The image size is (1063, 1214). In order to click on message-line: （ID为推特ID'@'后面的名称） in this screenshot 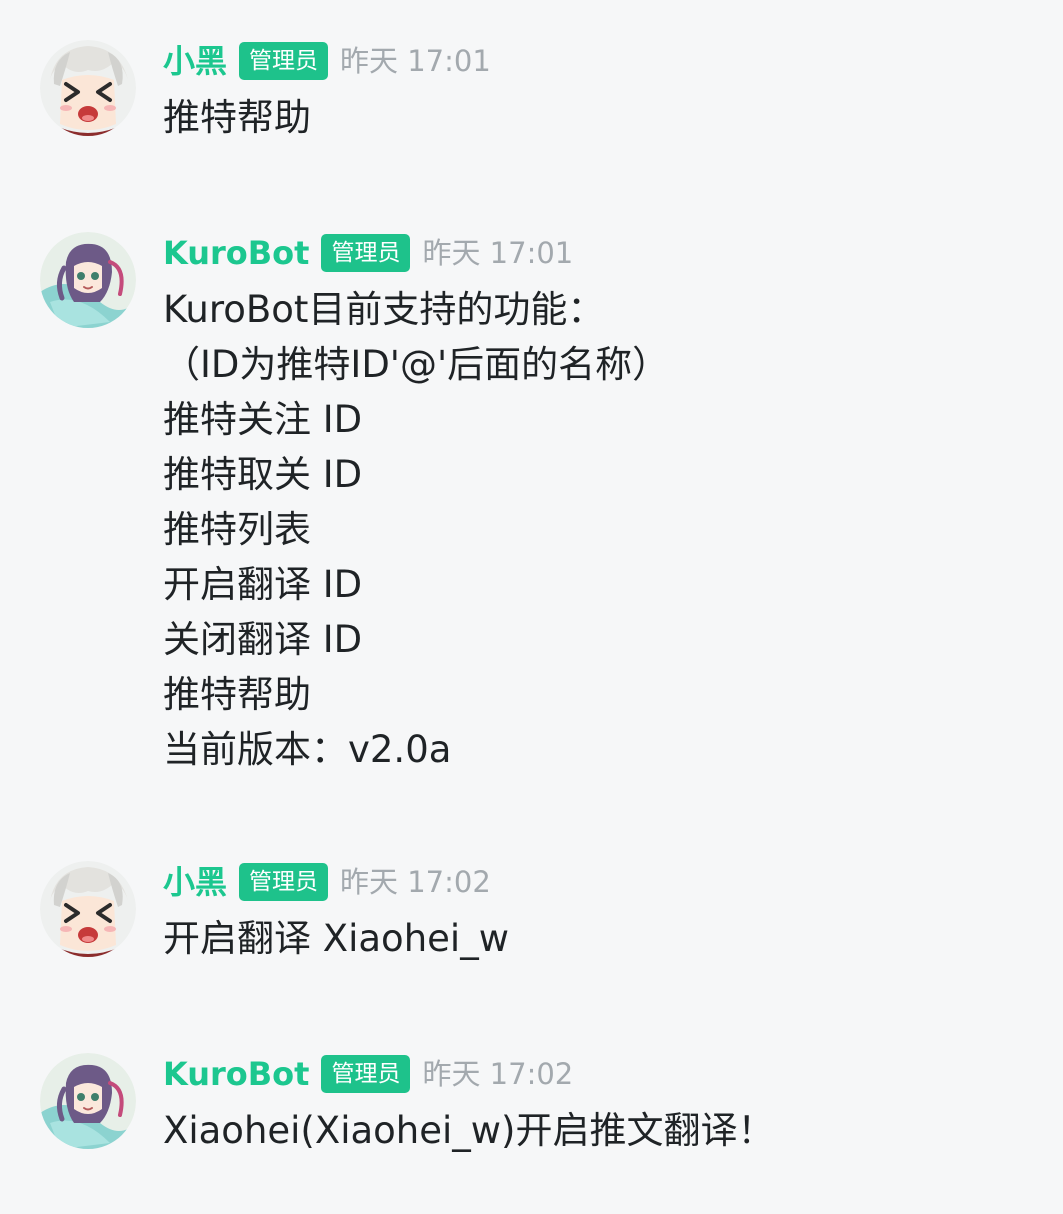, I will do `click(416, 364)`.